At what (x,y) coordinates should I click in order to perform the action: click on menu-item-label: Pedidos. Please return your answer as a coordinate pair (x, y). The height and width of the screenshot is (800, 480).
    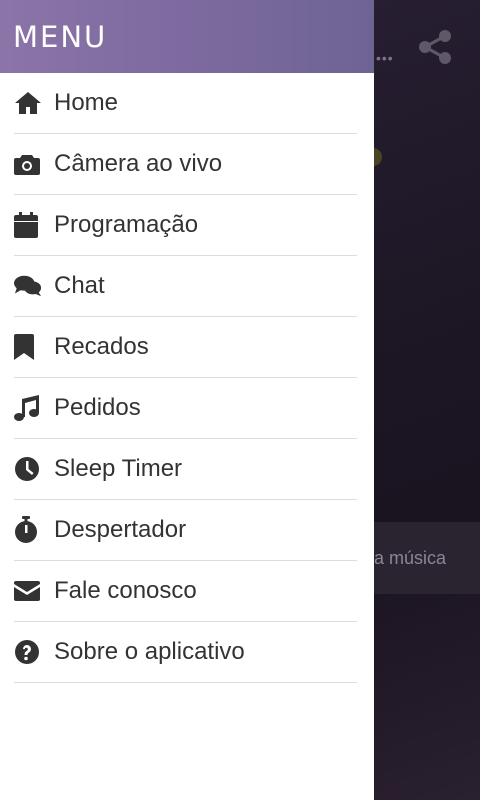
    Looking at the image, I should click on (97, 407).